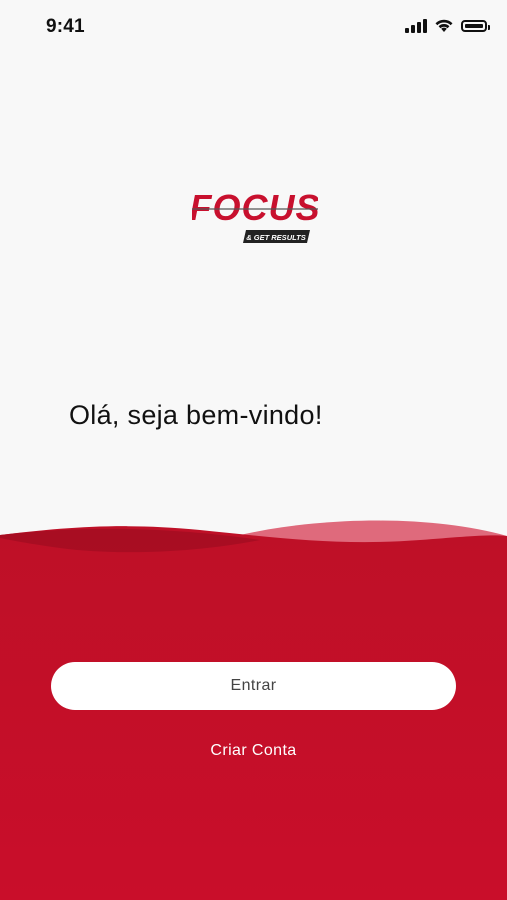  Describe the element at coordinates (65, 26) in the screenshot. I see `status-time: 9:41` at that location.